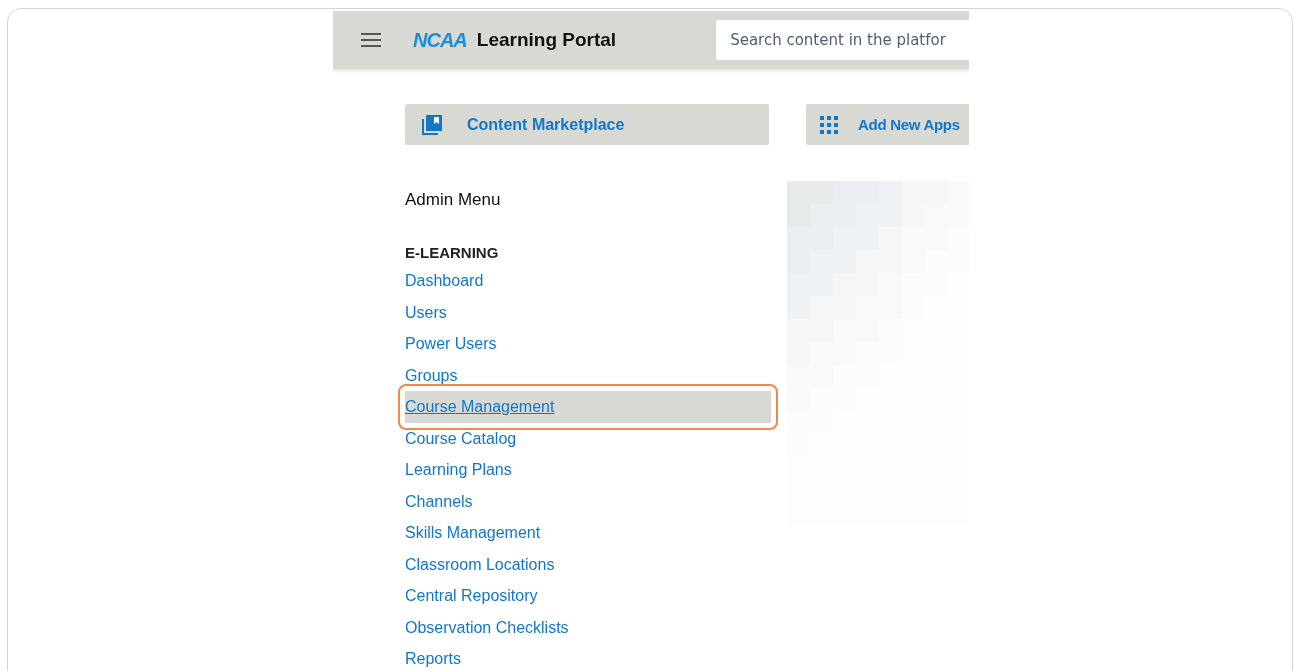 Image resolution: width=1296 pixels, height=671 pixels. Describe the element at coordinates (588, 344) in the screenshot. I see `menu-link: Power Users` at that location.